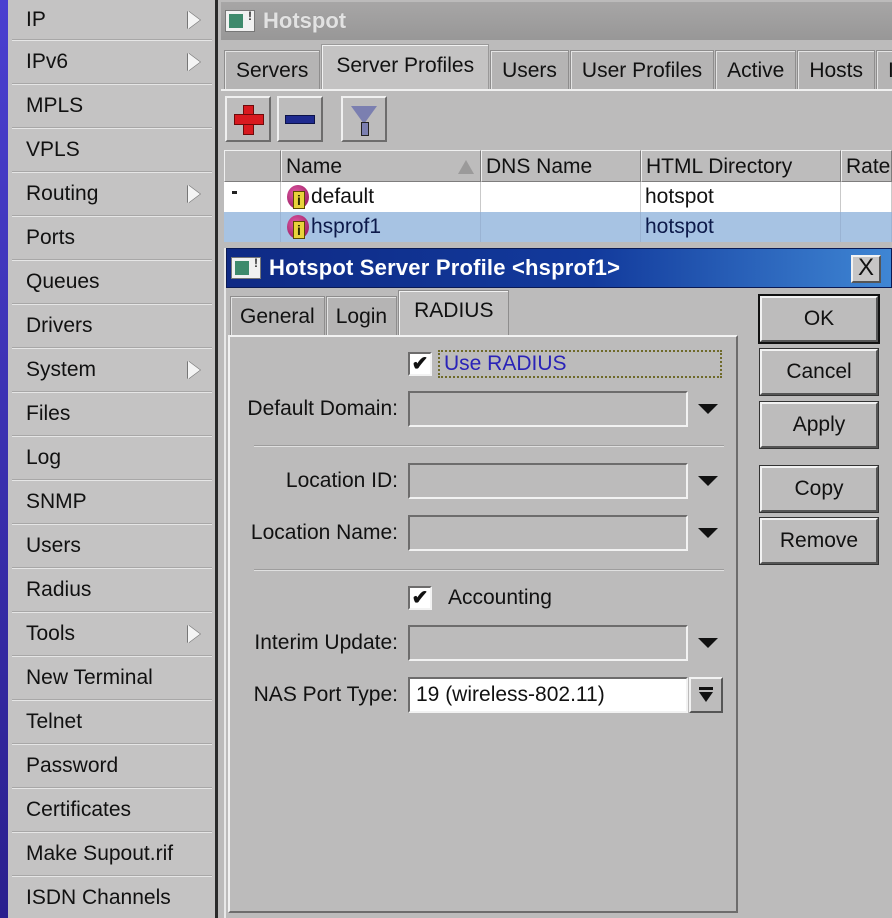 This screenshot has width=892, height=918. What do you see at coordinates (341, 480) in the screenshot?
I see `location-id-label: Location ID:` at bounding box center [341, 480].